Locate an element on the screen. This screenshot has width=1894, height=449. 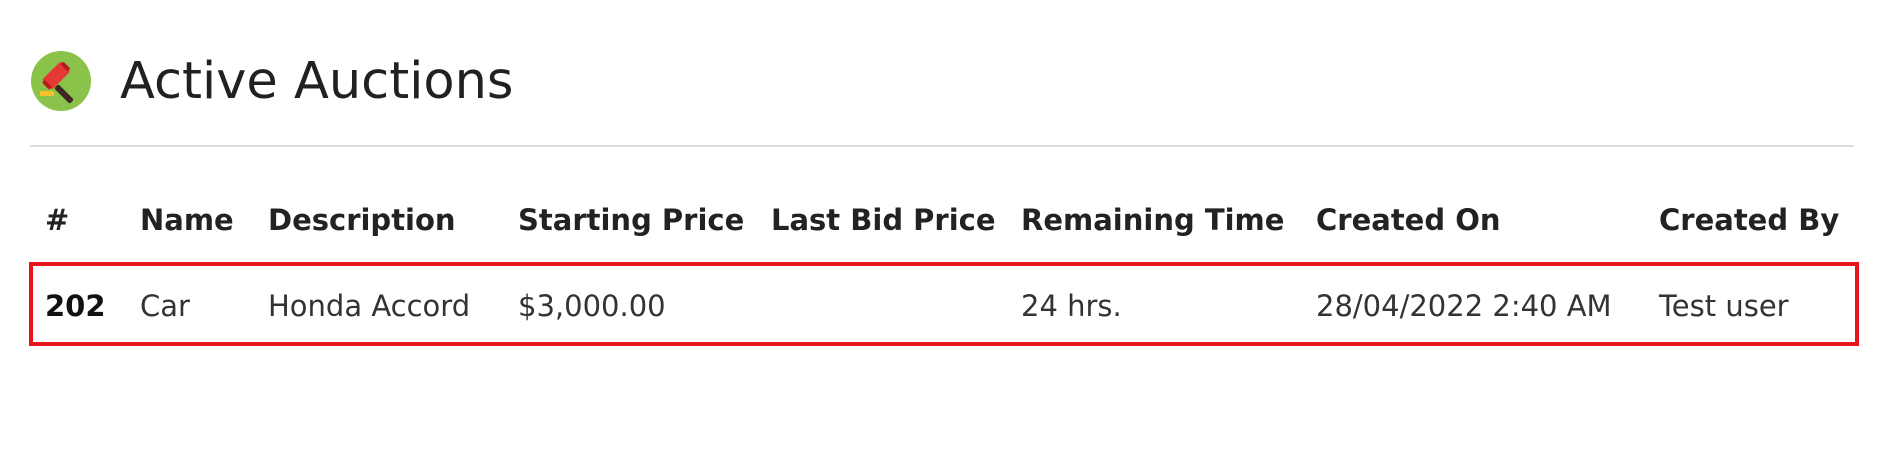
column-header-remaining-time: Remaining Time is located at coordinates (1152, 220).